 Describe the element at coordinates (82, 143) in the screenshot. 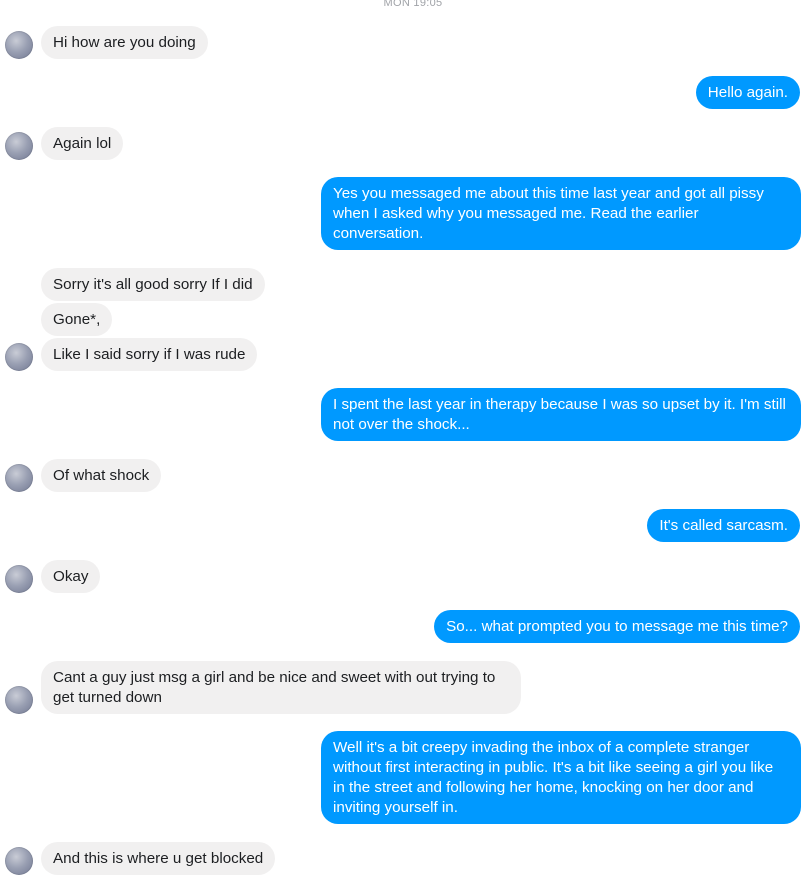

I see `incoming-message: Again lol` at that location.